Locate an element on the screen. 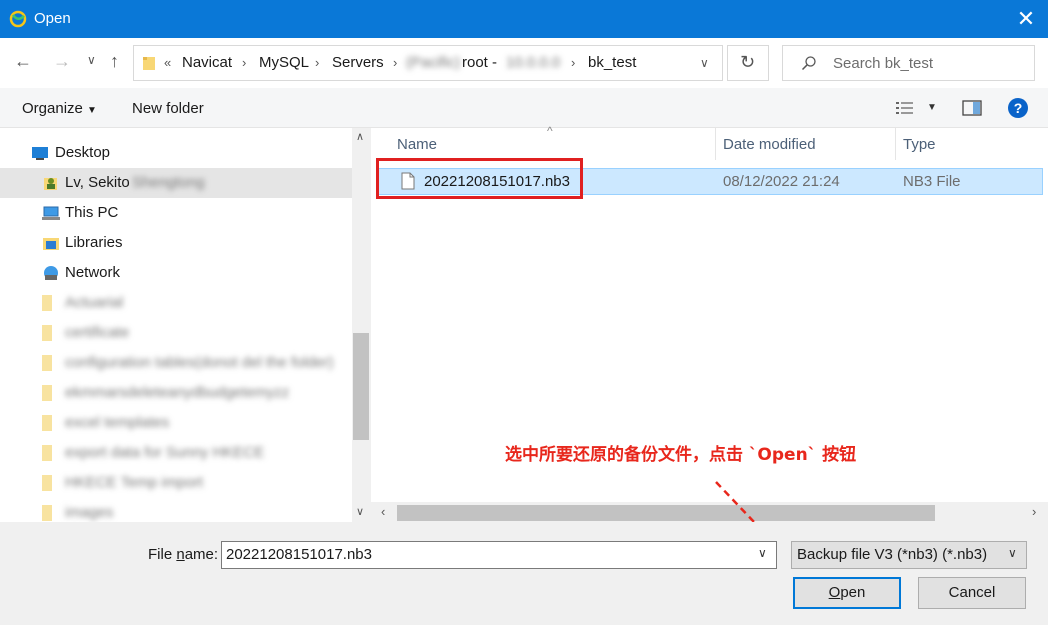 This screenshot has height=625, width=1048. file-name-input: 20221208151017.nb3 ∨ is located at coordinates (499, 555).